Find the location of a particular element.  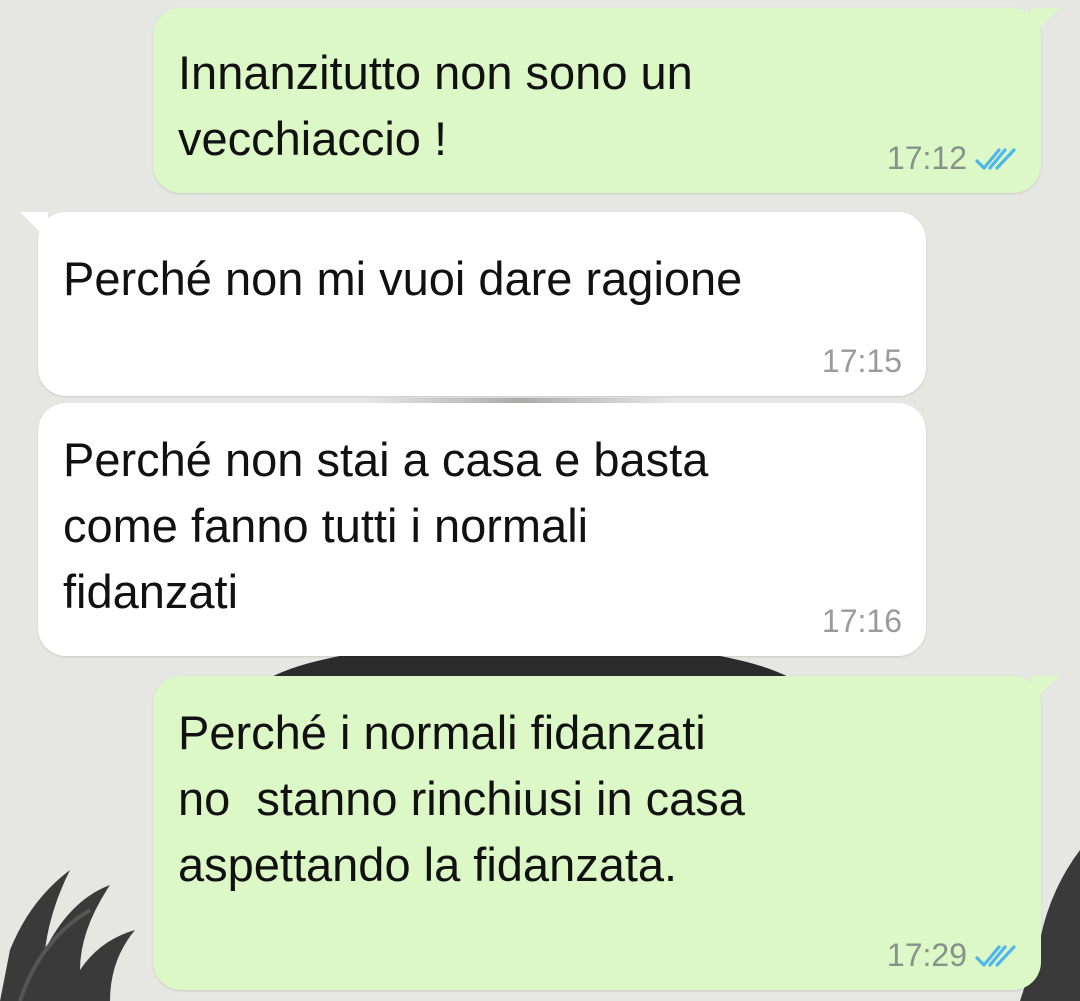

message-meta: 17:16 is located at coordinates (862, 621).